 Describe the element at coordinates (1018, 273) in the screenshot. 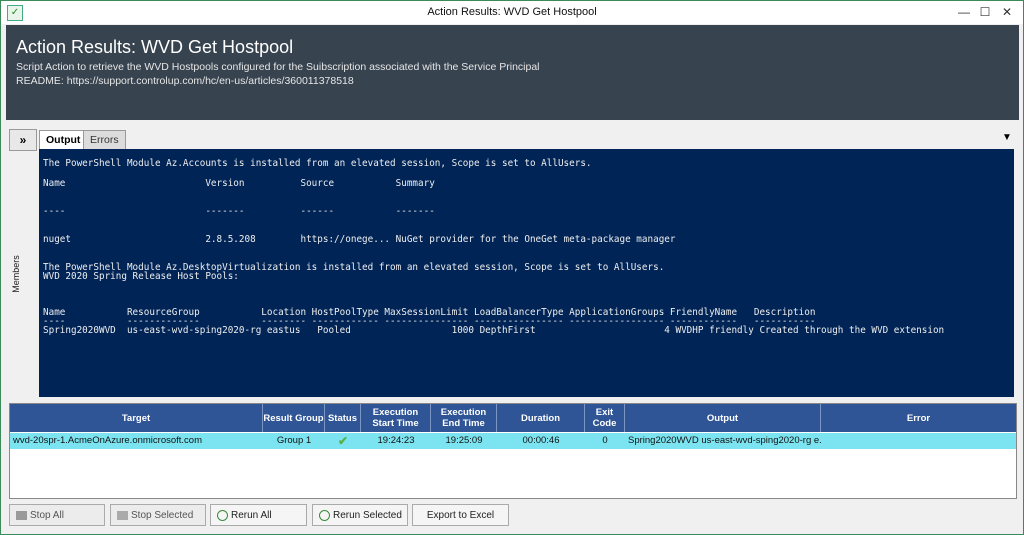

I see `console-scrollbar` at that location.